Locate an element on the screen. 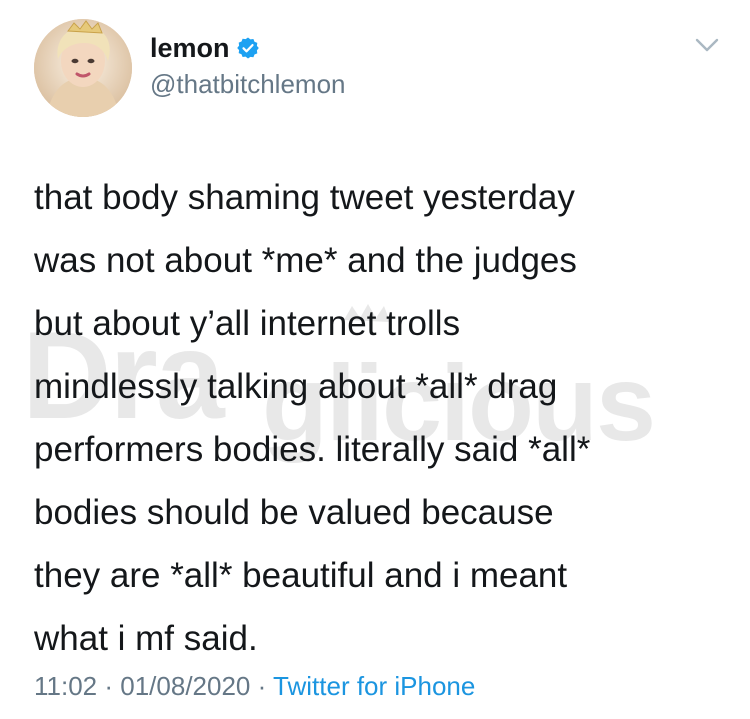  verified-badge-icon is located at coordinates (248, 48).